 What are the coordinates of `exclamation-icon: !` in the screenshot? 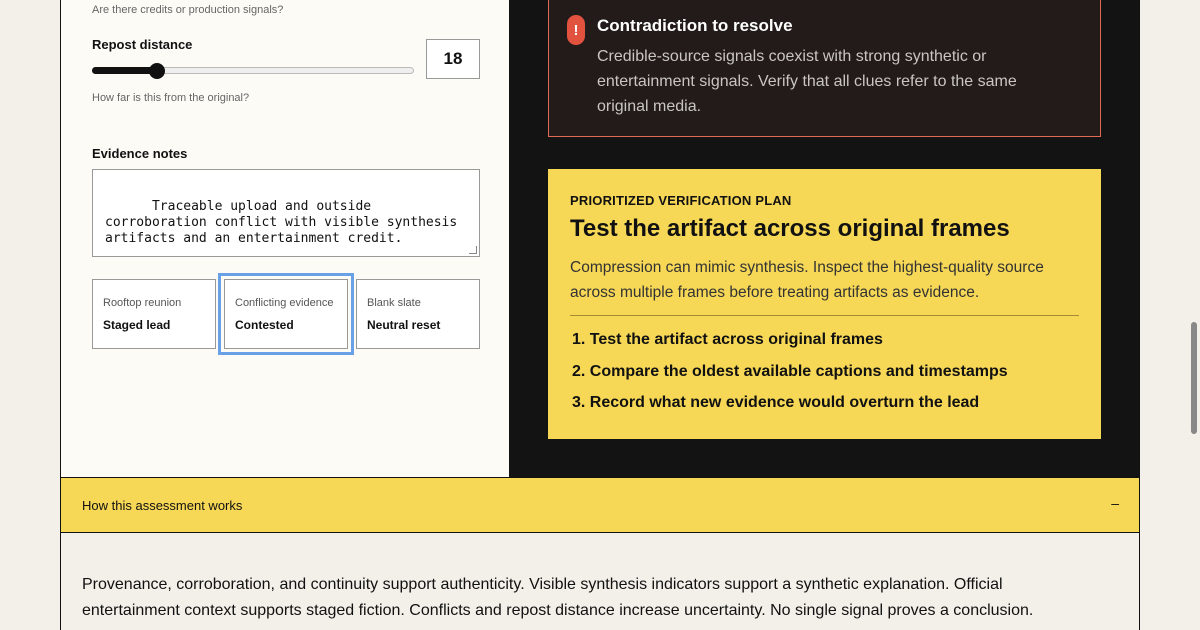 It's located at (576, 30).